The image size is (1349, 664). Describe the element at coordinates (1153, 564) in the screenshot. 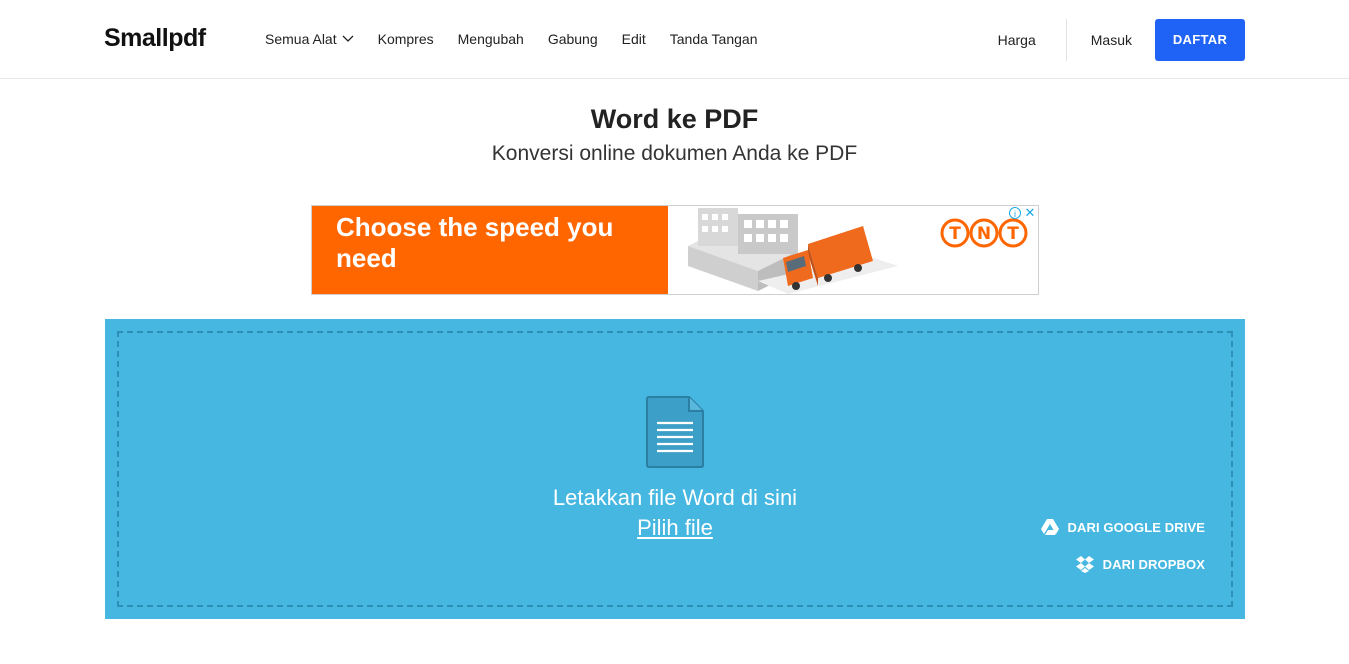

I see `dropbox-label: DARI DROPBOX` at that location.